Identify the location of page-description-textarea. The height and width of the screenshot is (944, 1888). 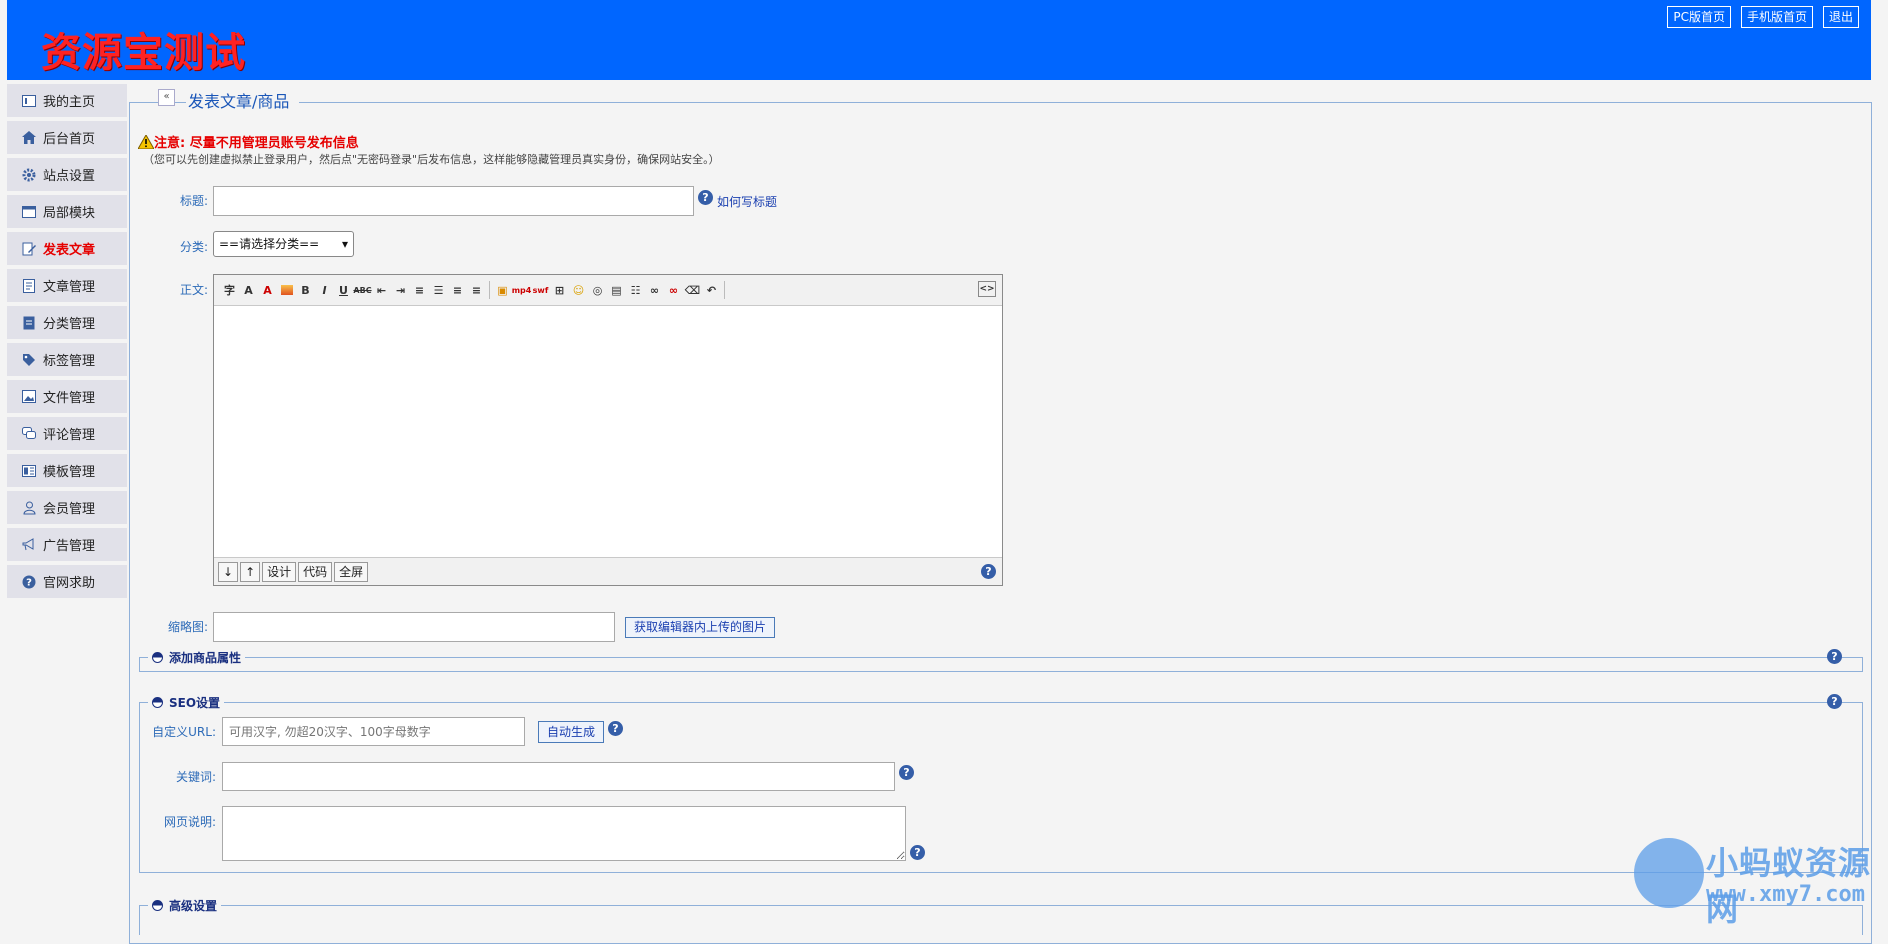
(564, 833).